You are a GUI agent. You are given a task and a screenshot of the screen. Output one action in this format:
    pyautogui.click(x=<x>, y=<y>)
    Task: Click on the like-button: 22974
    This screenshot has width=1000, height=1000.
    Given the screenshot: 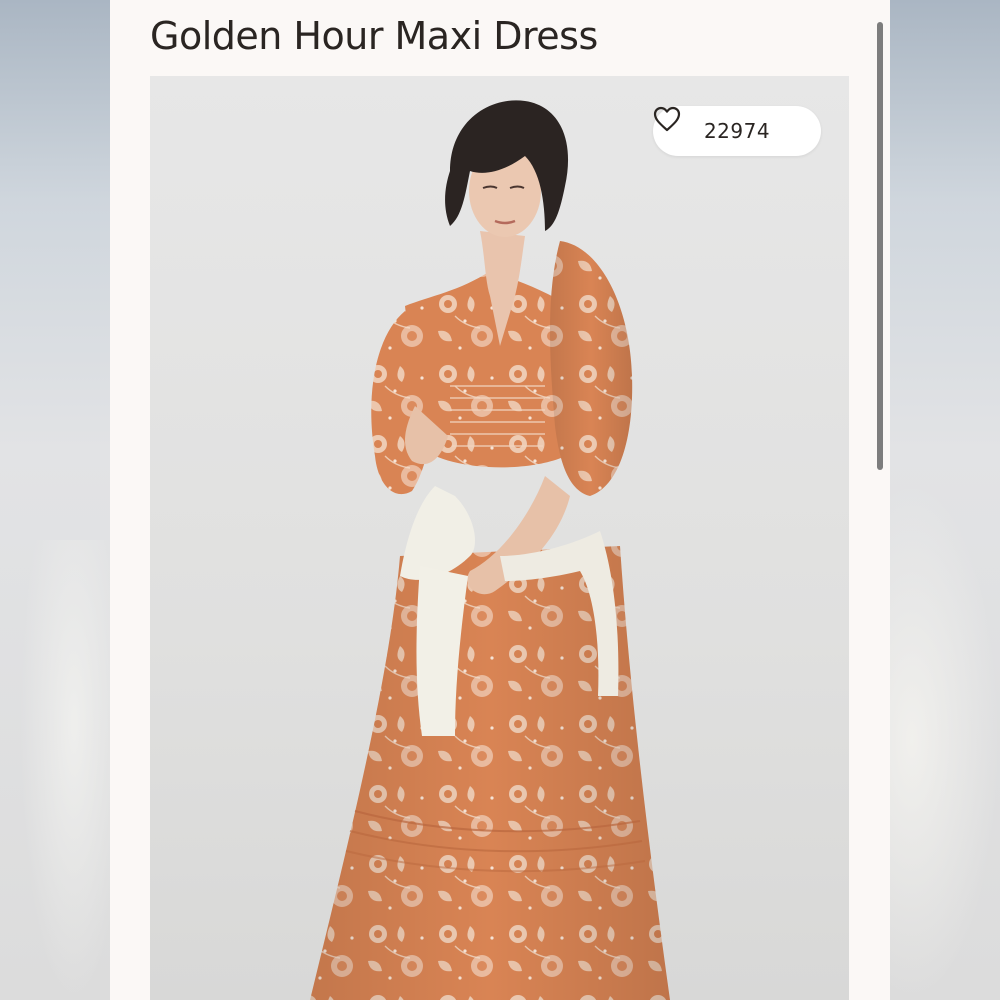 What is the action you would take?
    pyautogui.click(x=737, y=131)
    